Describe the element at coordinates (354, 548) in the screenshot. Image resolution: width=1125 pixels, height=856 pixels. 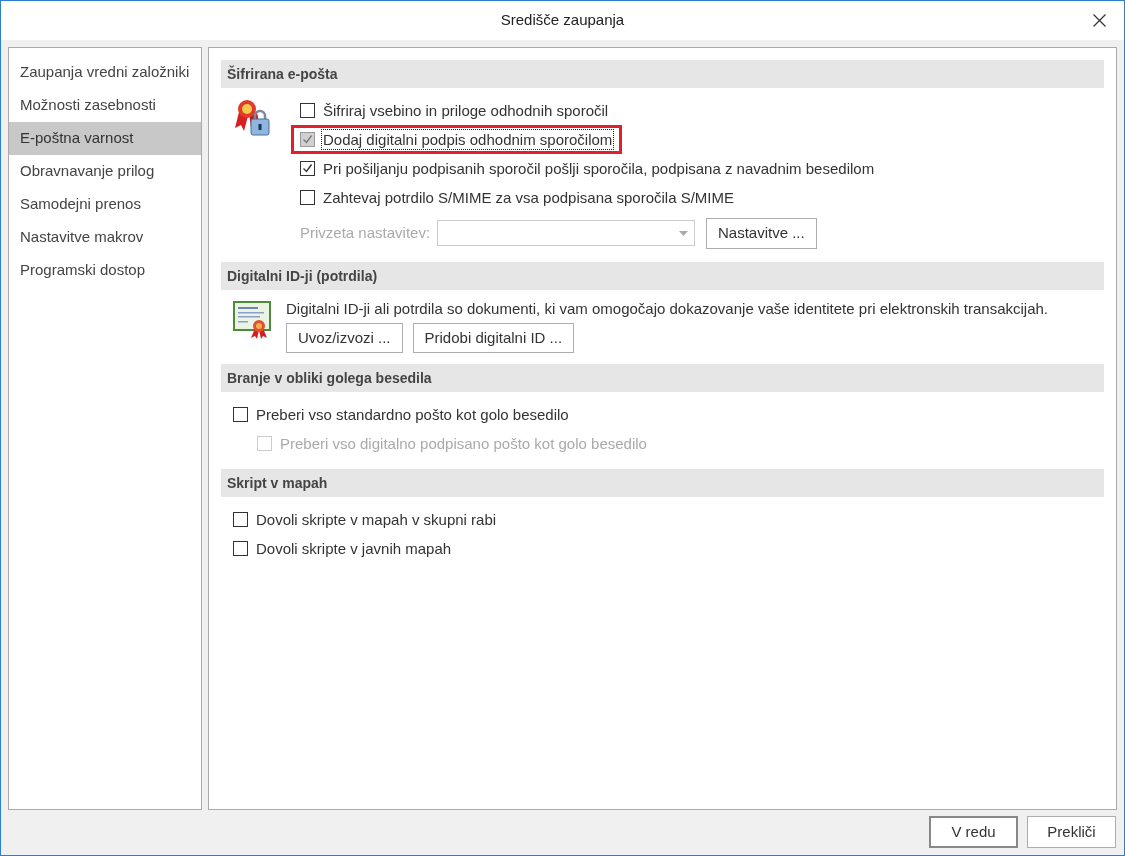
I see `checkbox-label: Dovoli skripte v javnih mapah` at that location.